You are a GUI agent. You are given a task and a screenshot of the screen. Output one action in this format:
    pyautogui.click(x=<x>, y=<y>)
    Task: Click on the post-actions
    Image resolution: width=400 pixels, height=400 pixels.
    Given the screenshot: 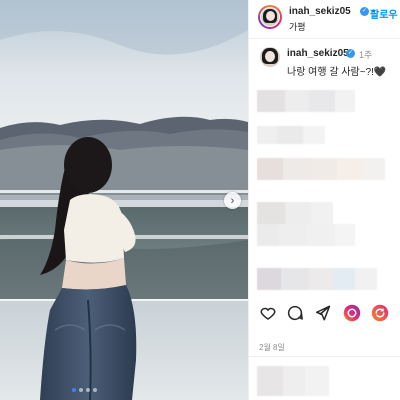 What is the action you would take?
    pyautogui.click(x=324, y=313)
    